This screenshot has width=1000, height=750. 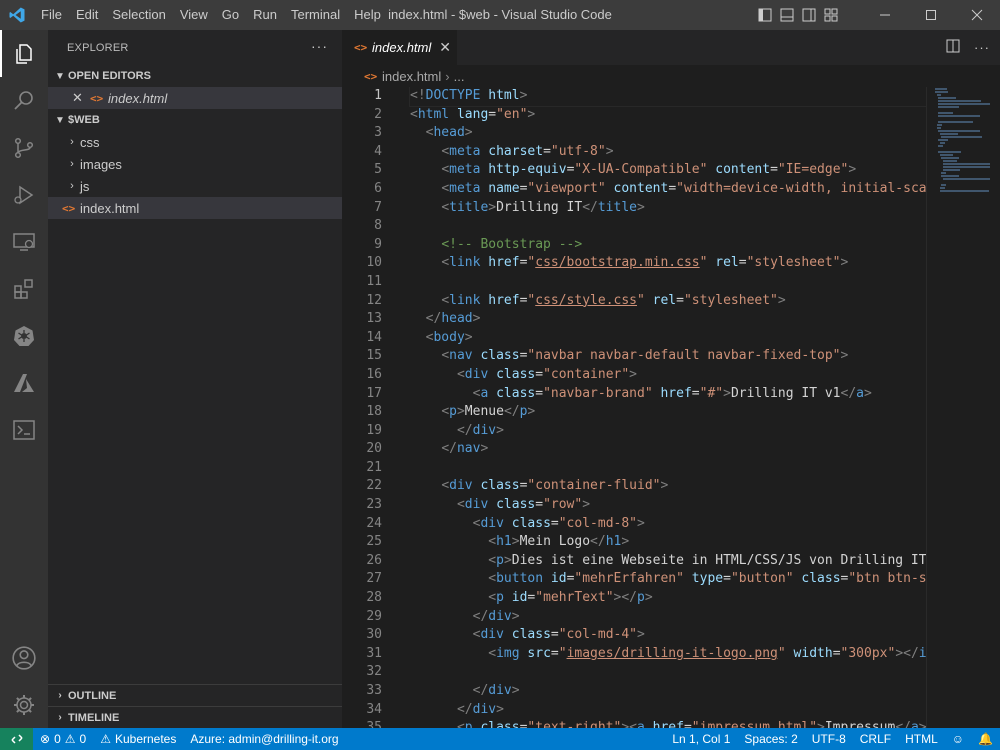 I want to click on code-line: <title>Drilling IT</title>, so click(x=668, y=208).